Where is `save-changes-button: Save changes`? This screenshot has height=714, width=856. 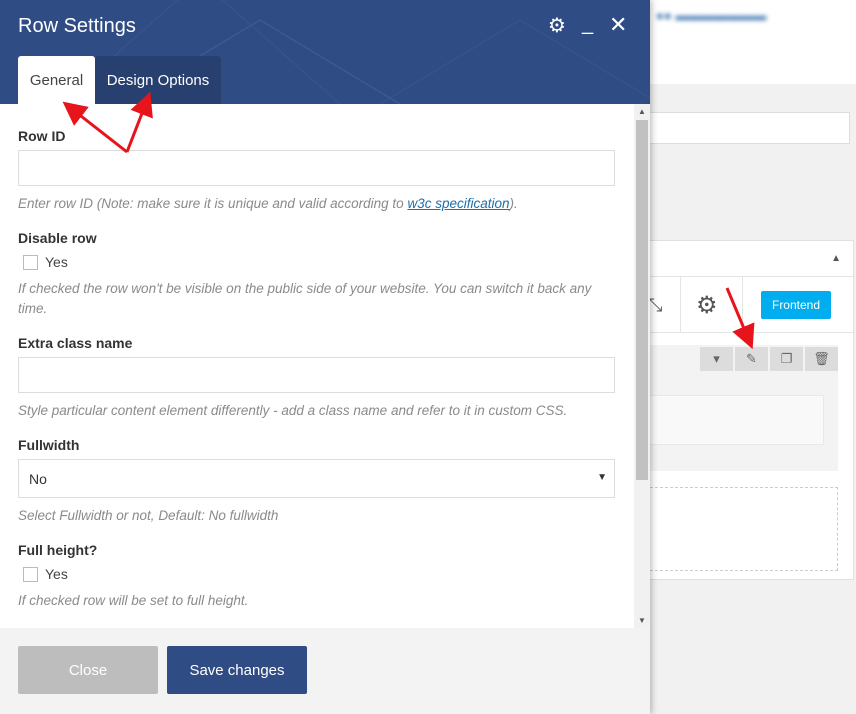
save-changes-button: Save changes is located at coordinates (237, 670).